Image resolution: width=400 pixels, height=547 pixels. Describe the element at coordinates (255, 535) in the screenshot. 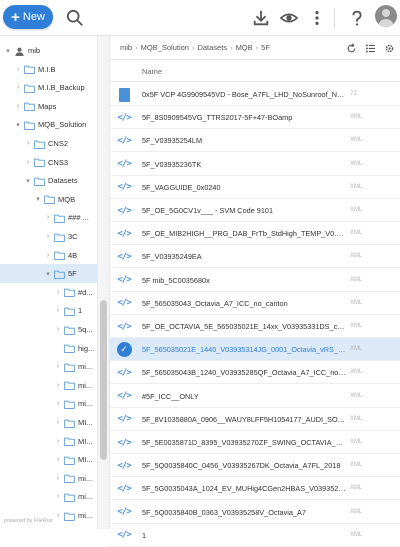

I see `file-row: </> 1 XML` at that location.